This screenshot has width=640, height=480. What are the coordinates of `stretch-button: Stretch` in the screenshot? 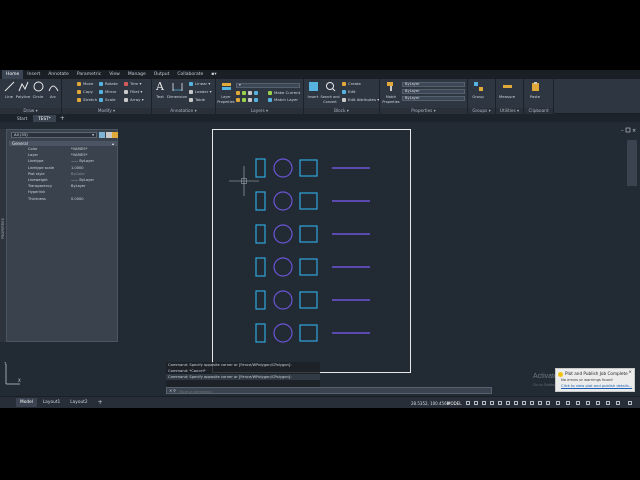 It's located at (87, 100).